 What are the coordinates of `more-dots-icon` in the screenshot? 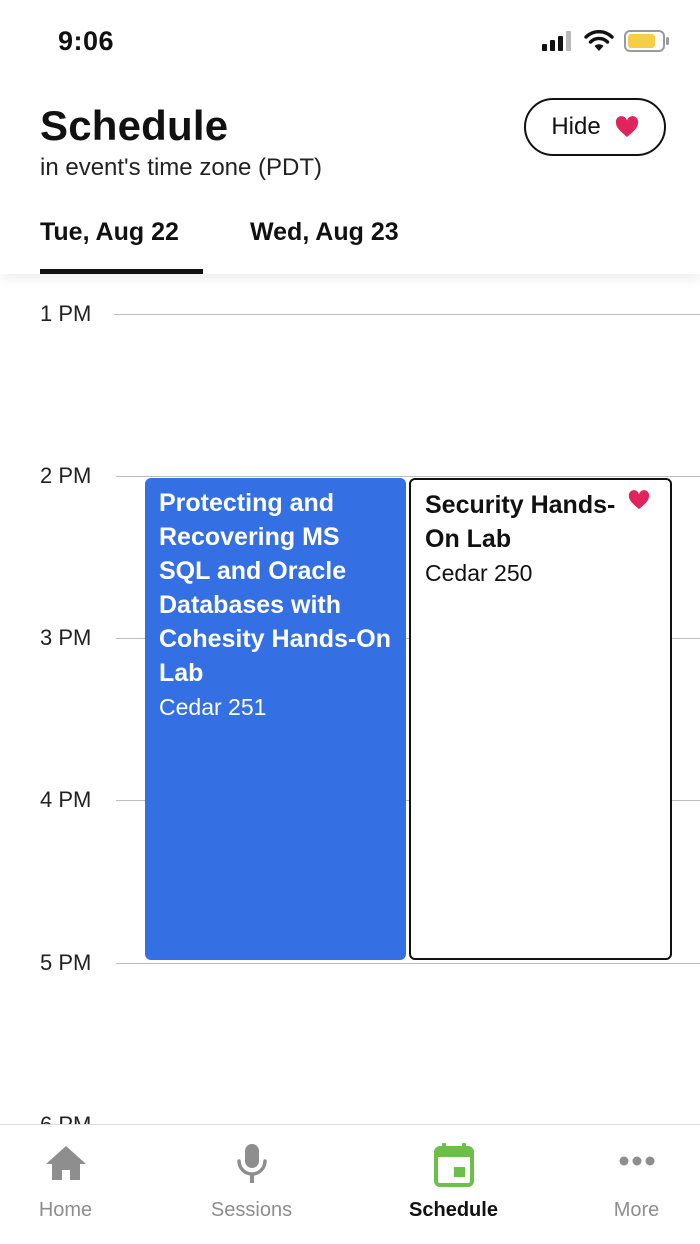 It's located at (636, 1161).